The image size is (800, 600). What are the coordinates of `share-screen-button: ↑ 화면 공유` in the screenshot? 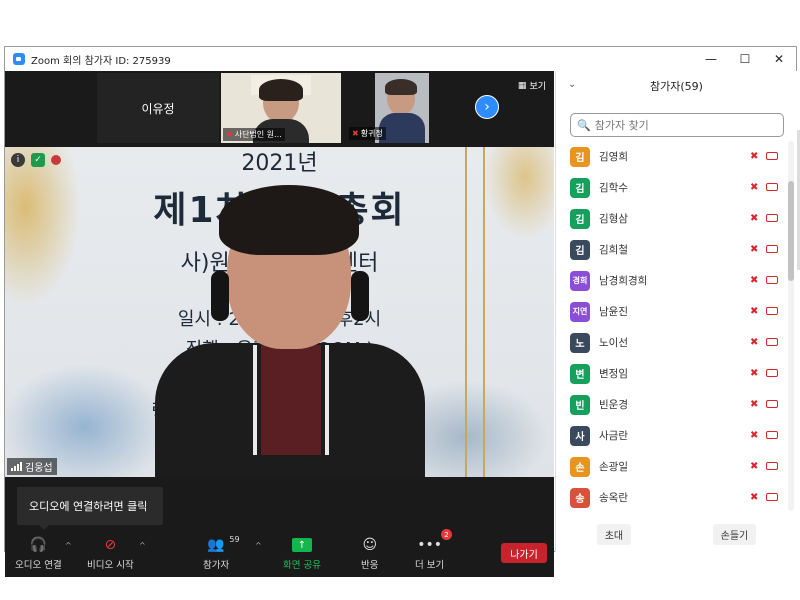 It's located at (302, 553).